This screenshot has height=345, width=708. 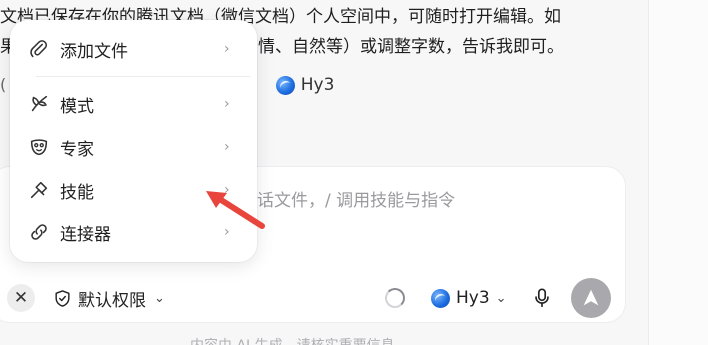 I want to click on shield-check-icon, so click(x=62, y=298).